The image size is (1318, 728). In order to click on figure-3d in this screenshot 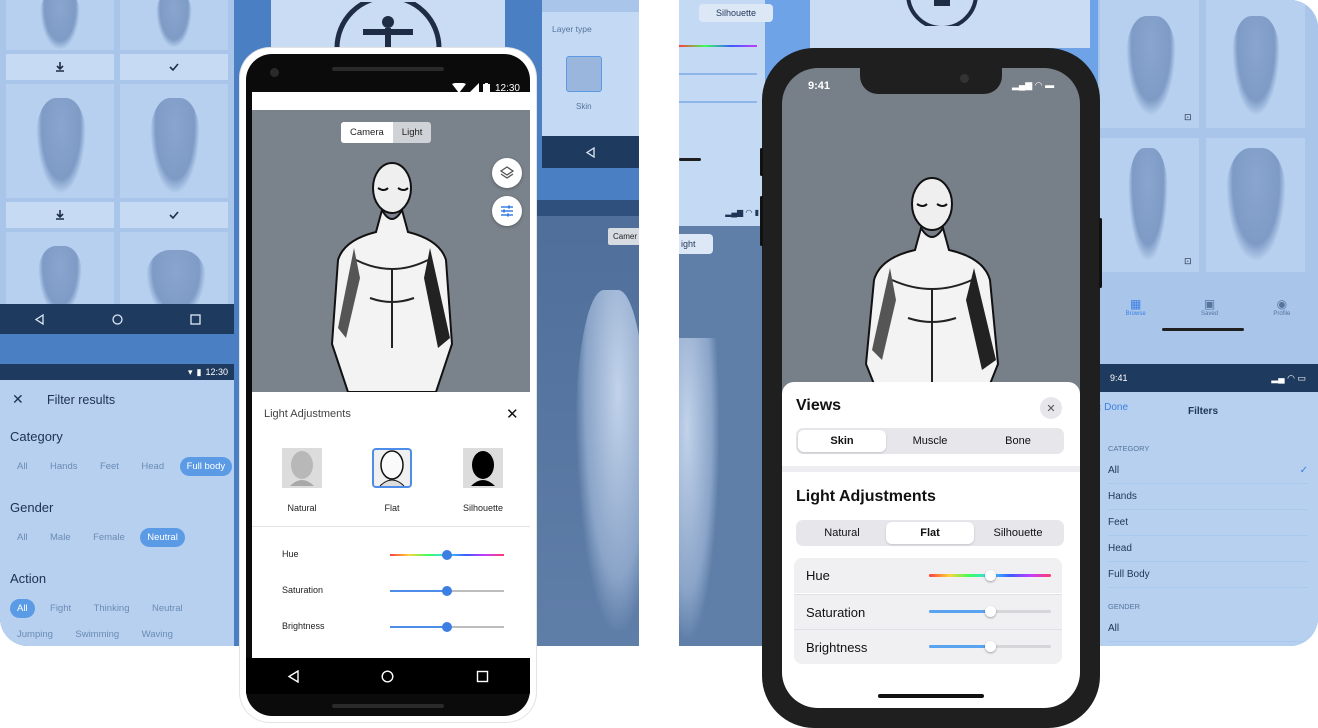, I will do `click(607, 460)`.